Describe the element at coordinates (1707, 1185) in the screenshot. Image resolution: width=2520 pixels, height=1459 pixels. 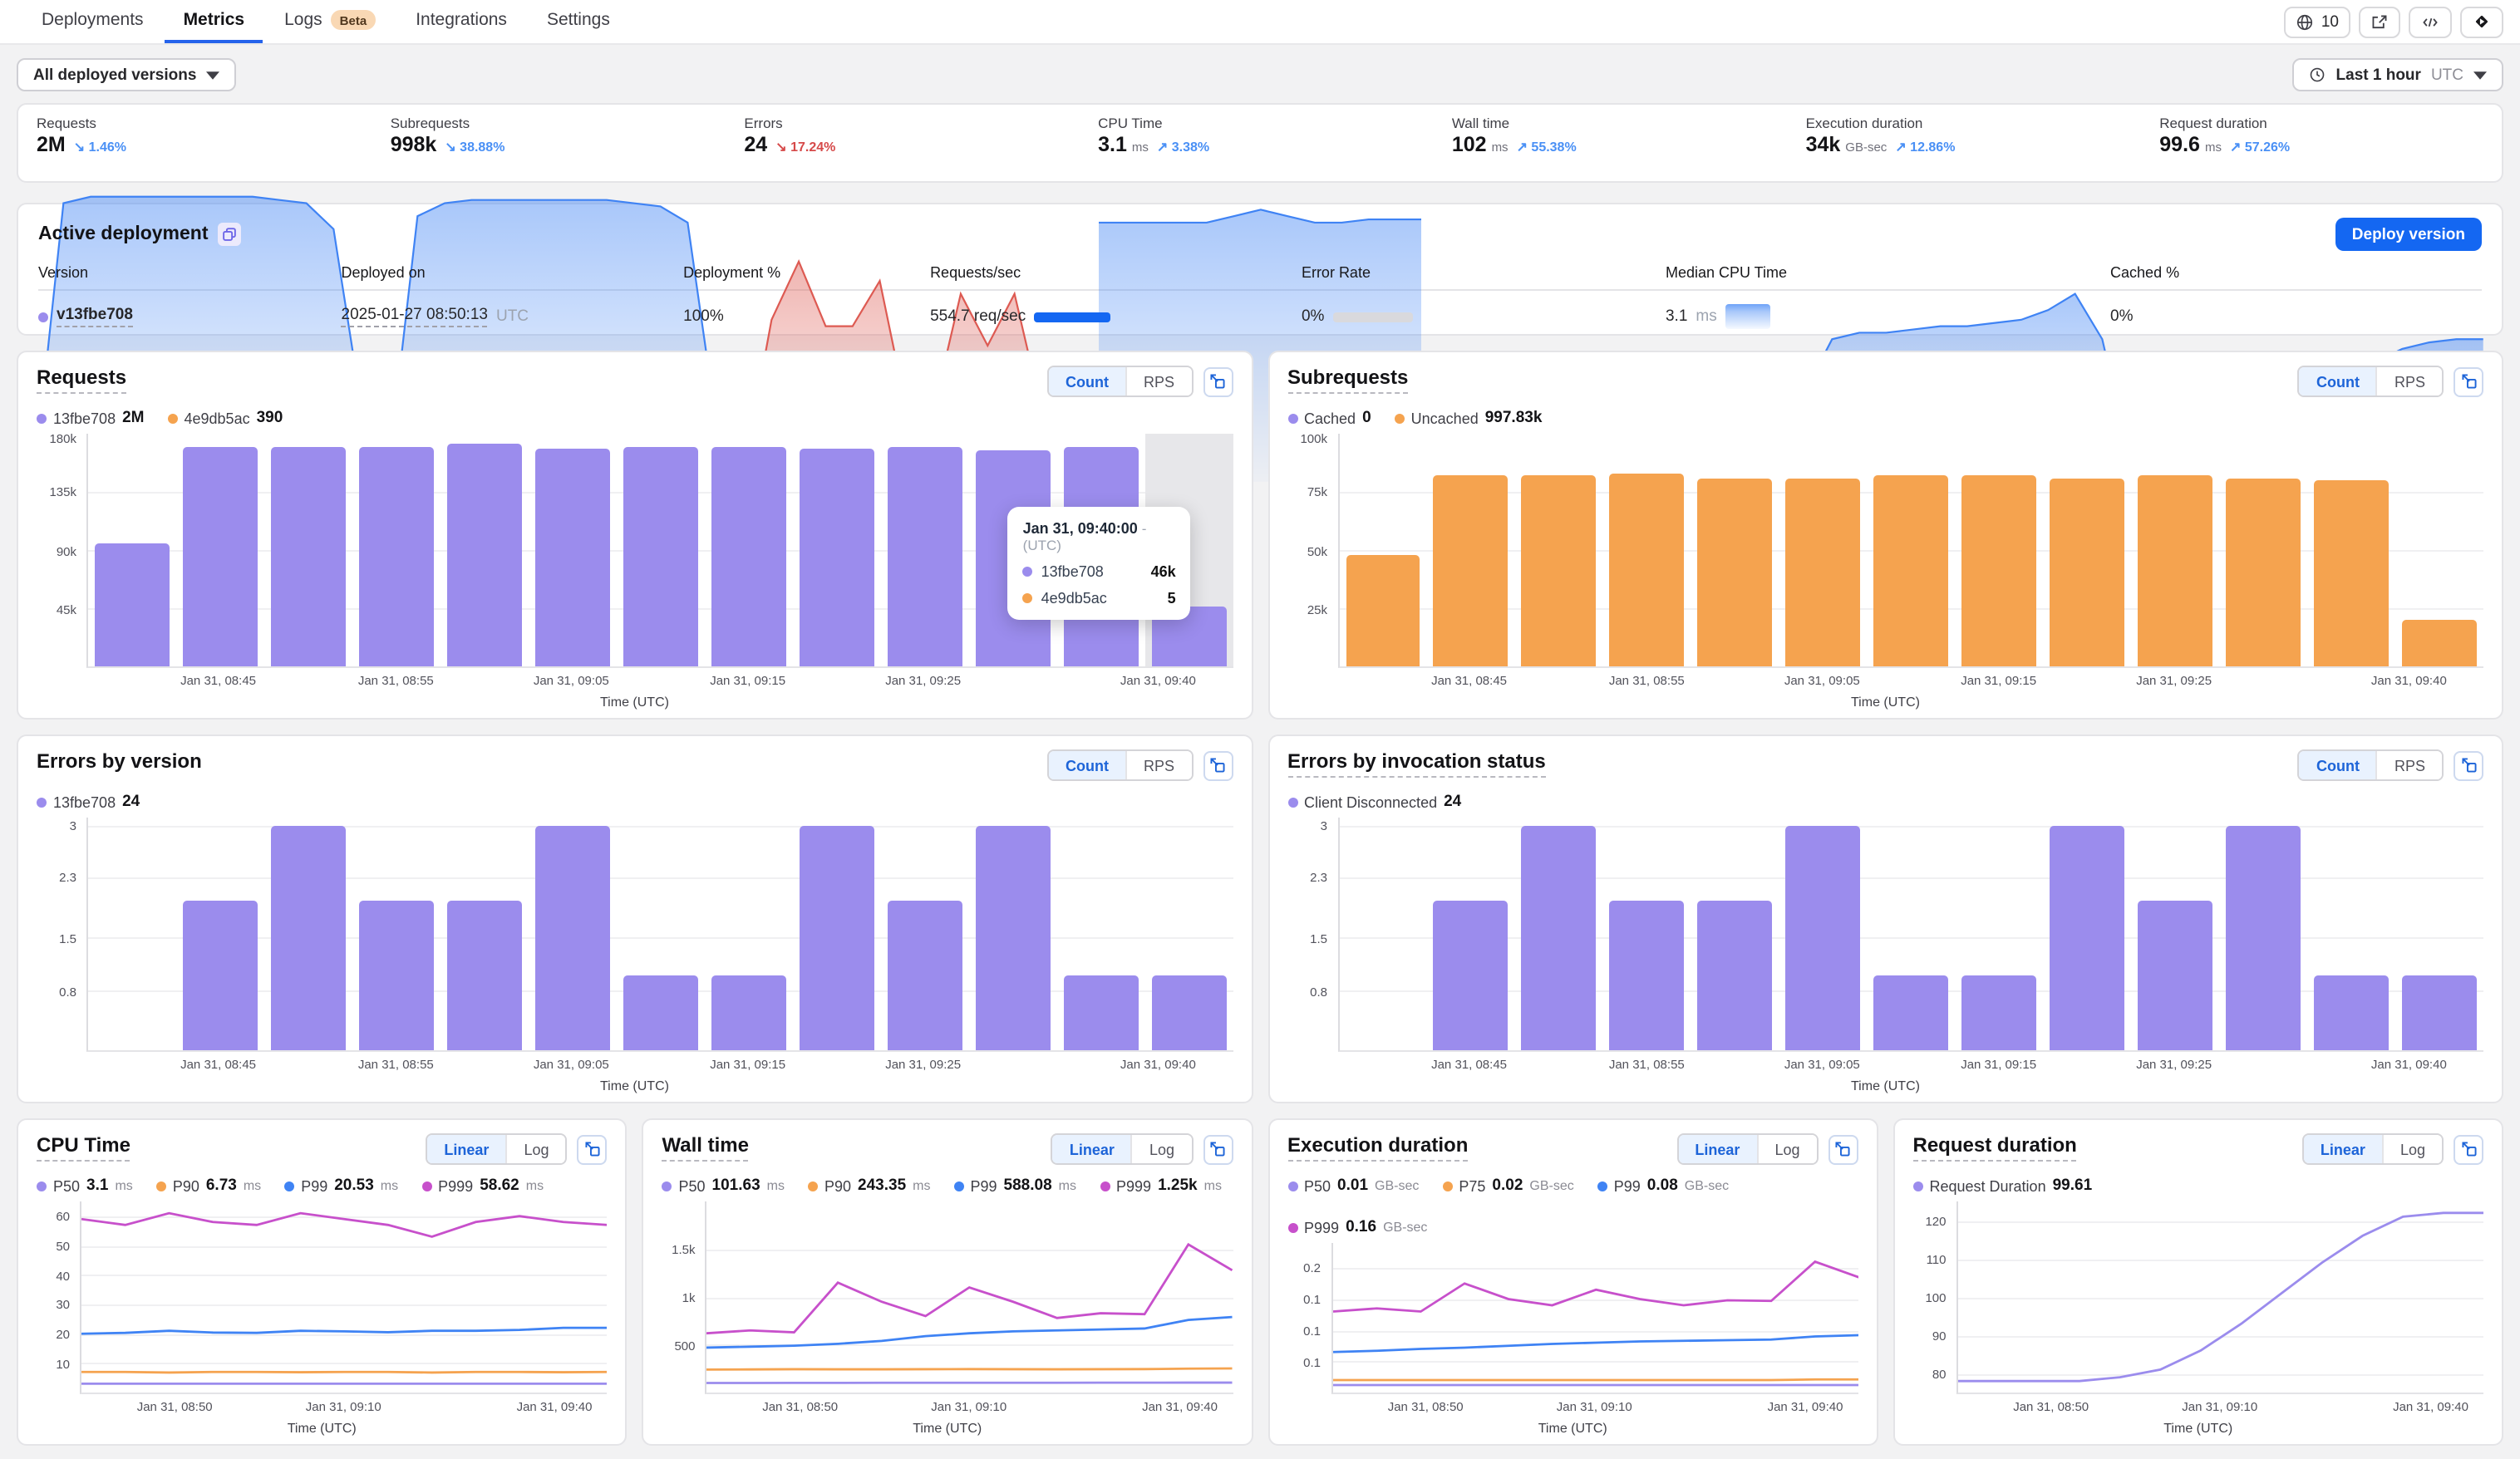
I see `legend-series-unit: GB-sec` at that location.